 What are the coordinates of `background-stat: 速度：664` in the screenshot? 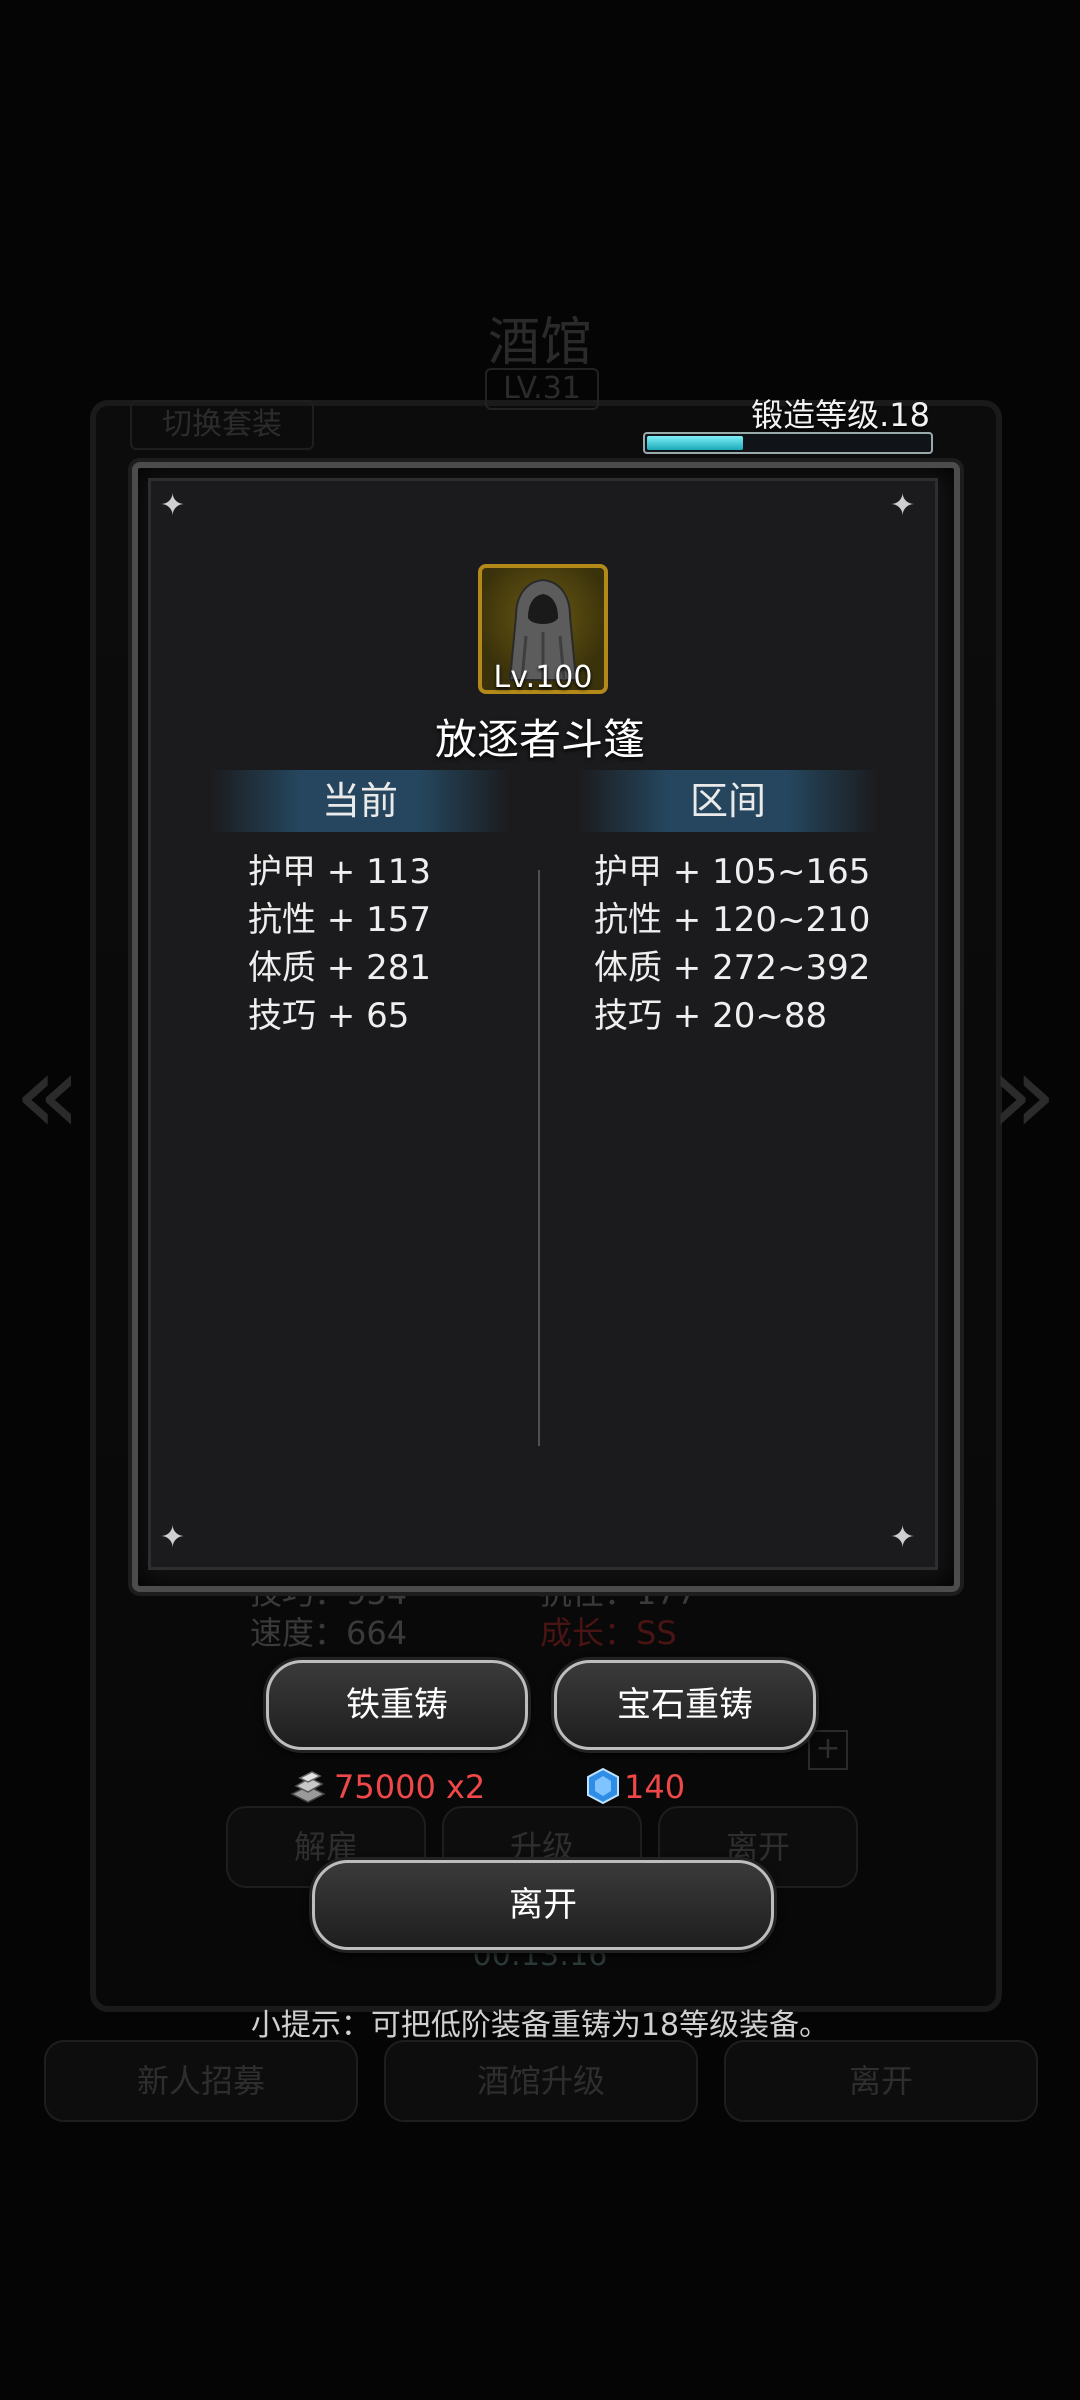 It's located at (329, 1633).